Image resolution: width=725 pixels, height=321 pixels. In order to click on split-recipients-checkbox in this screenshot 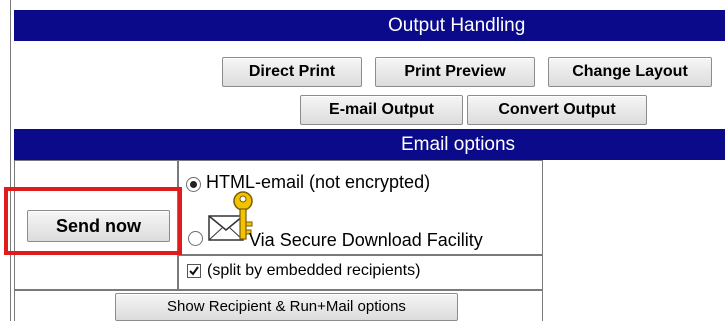, I will do `click(194, 271)`.